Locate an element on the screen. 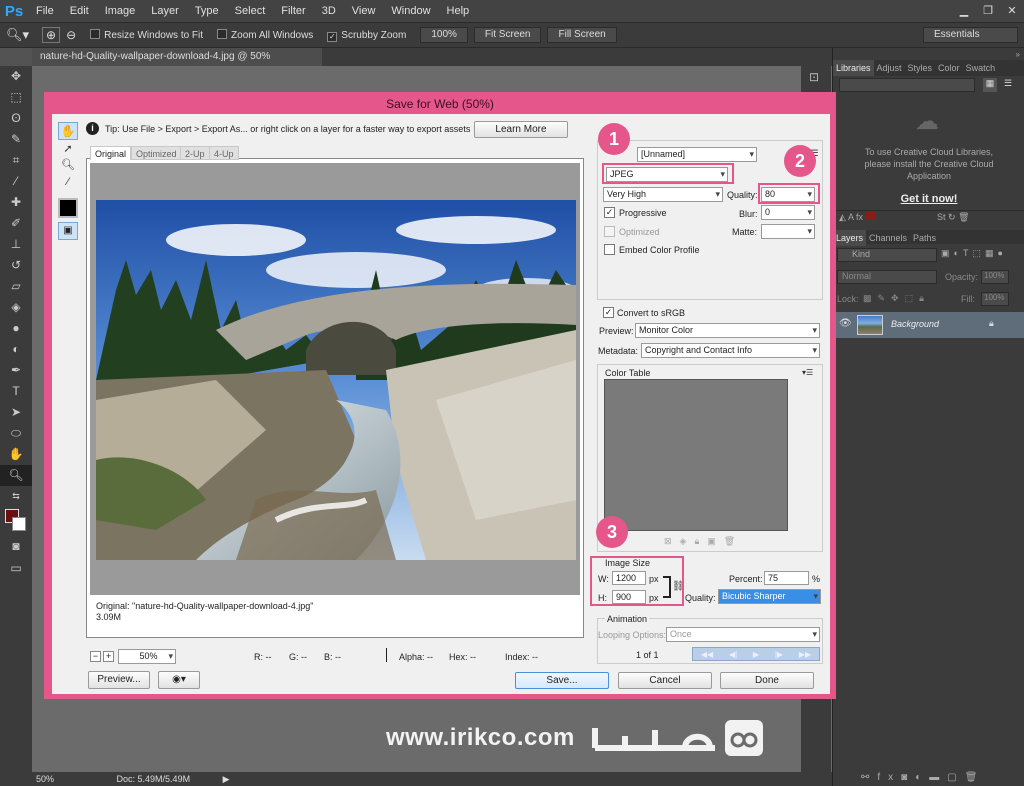 The width and height of the screenshot is (1024, 786). get-it-now-link: Get it now! is located at coordinates (929, 199).